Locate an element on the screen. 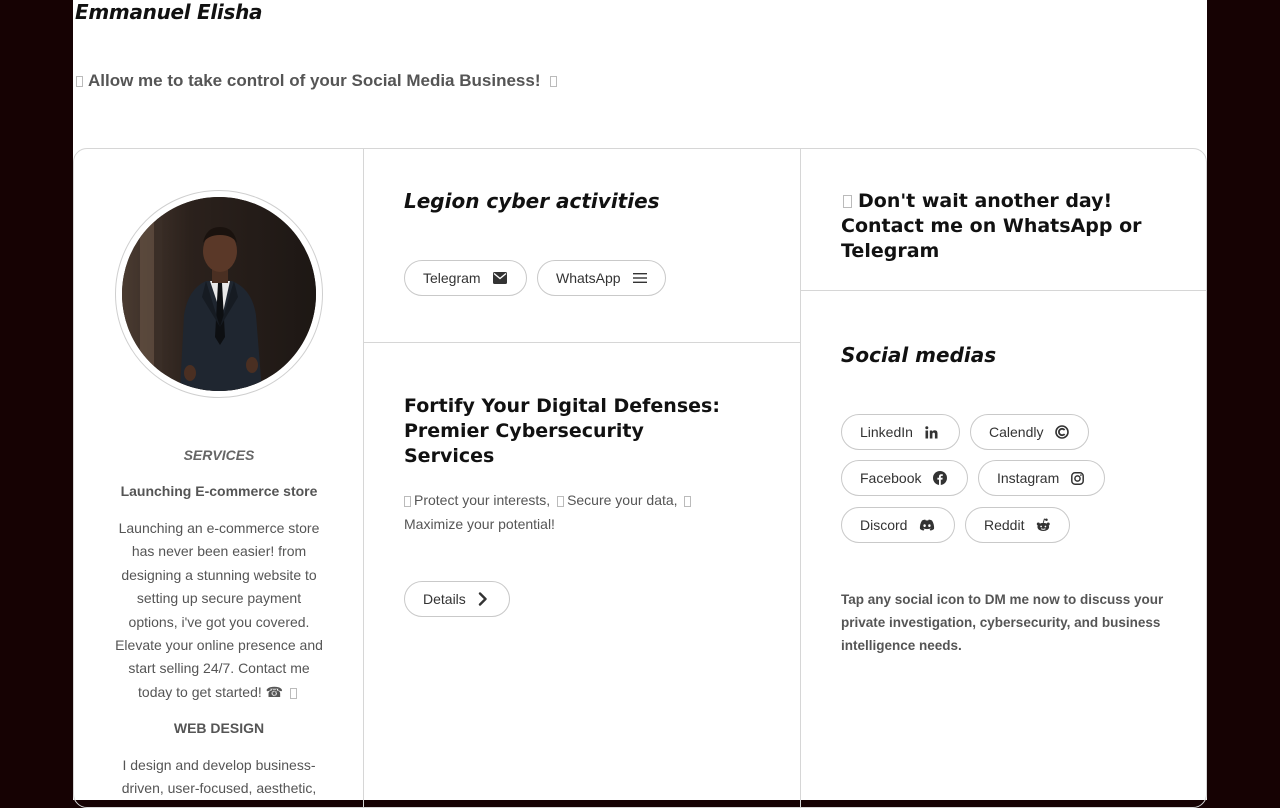  reddit-icon is located at coordinates (1044, 525).